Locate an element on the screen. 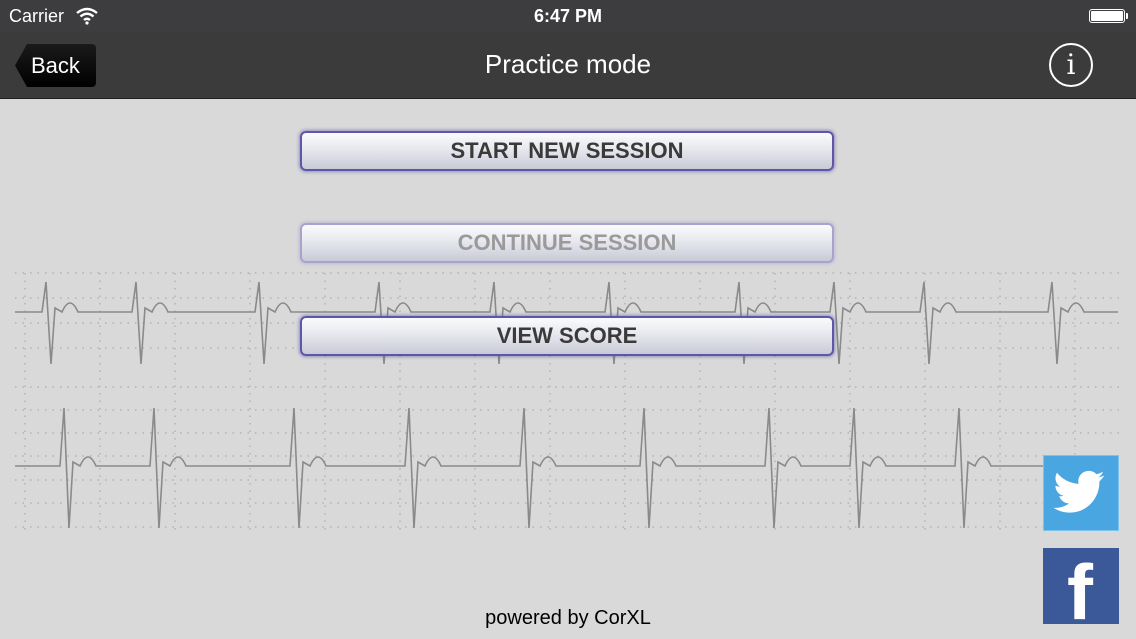 The width and height of the screenshot is (1136, 639). status-time: 6:47 PM is located at coordinates (568, 16).